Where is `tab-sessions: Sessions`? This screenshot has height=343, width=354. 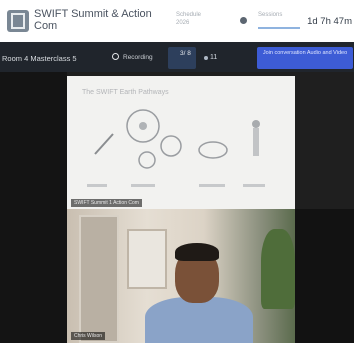 tab-sessions: Sessions is located at coordinates (279, 20).